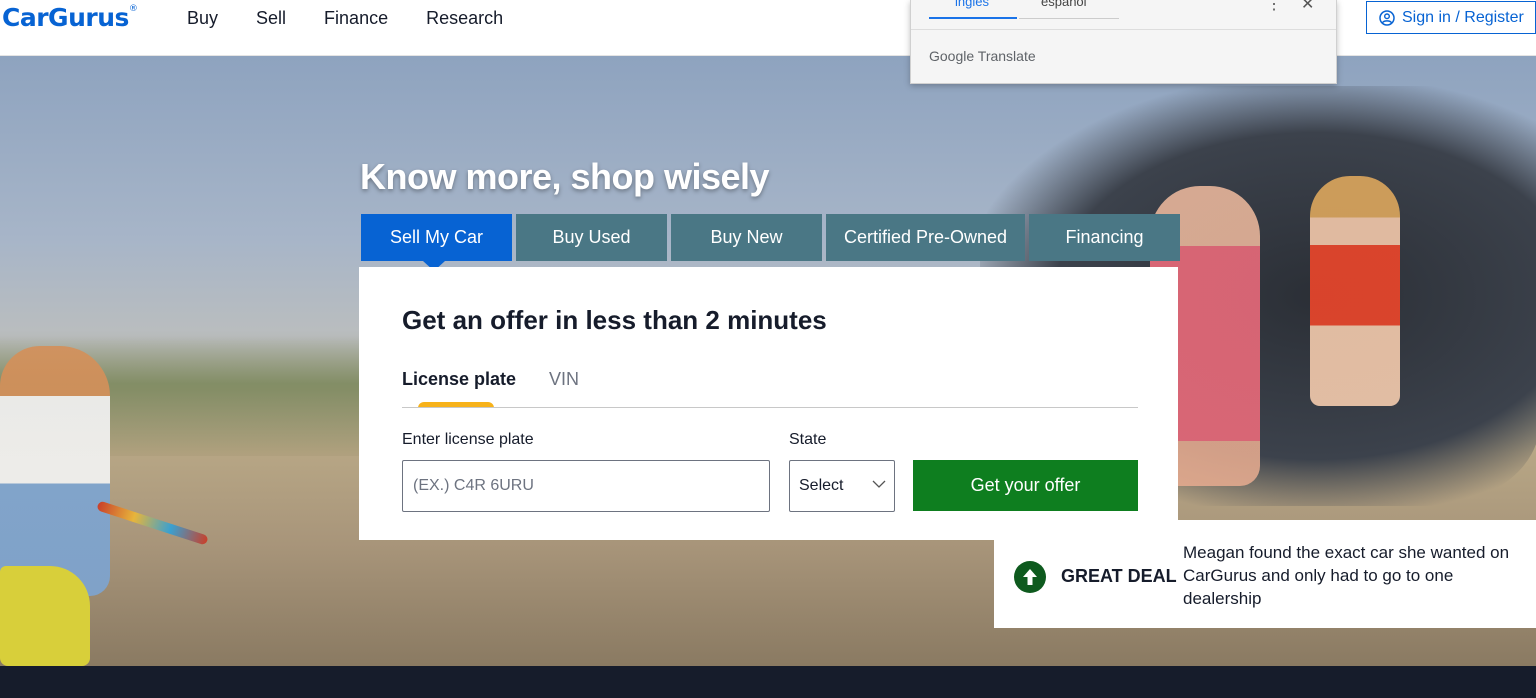 The image size is (1536, 698). What do you see at coordinates (591, 237) in the screenshot?
I see `tab-buy-used: Buy Used` at bounding box center [591, 237].